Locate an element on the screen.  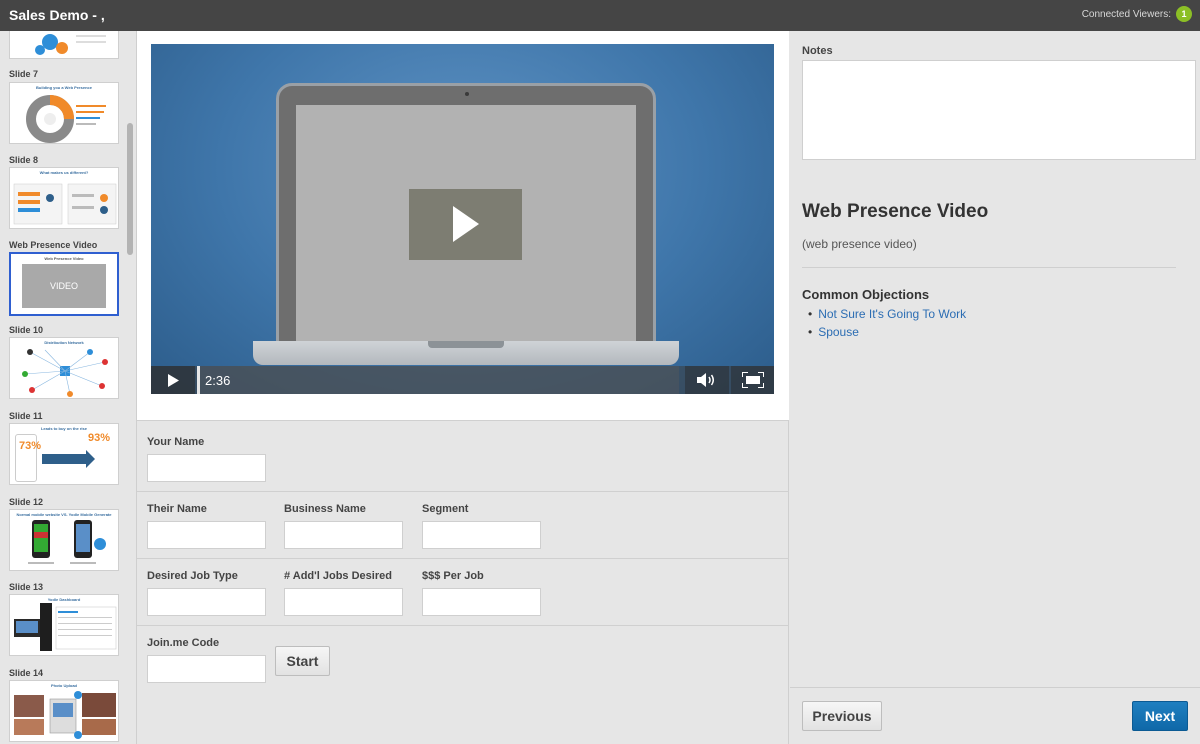
progress-head is located at coordinates (198, 380).